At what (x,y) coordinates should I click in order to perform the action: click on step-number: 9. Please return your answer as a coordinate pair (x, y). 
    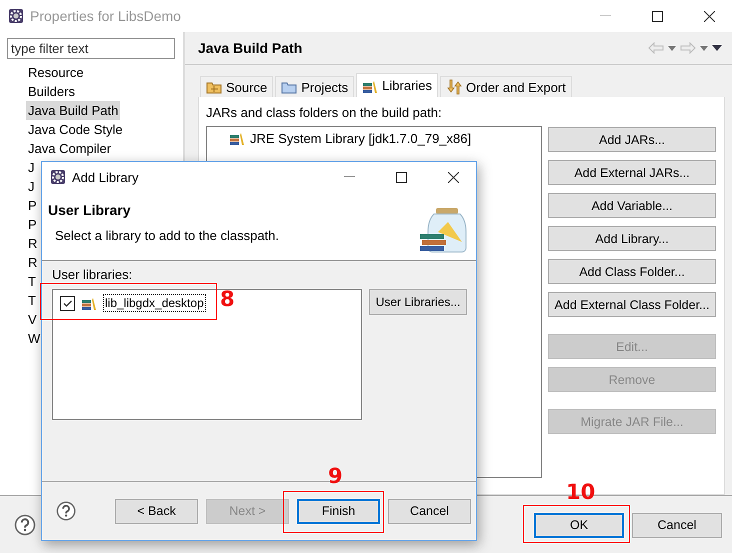
    Looking at the image, I should click on (335, 476).